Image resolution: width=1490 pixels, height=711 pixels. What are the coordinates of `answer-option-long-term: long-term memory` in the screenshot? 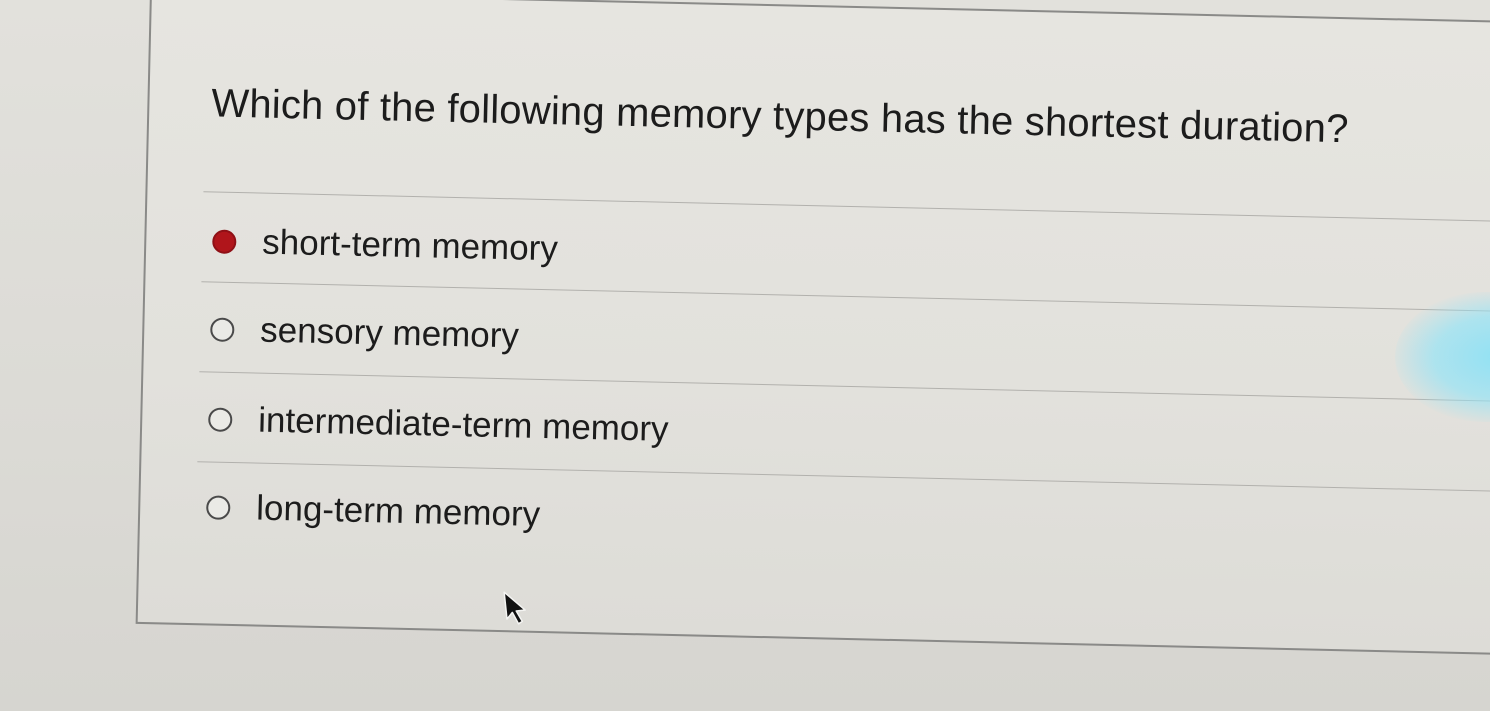 It's located at (373, 511).